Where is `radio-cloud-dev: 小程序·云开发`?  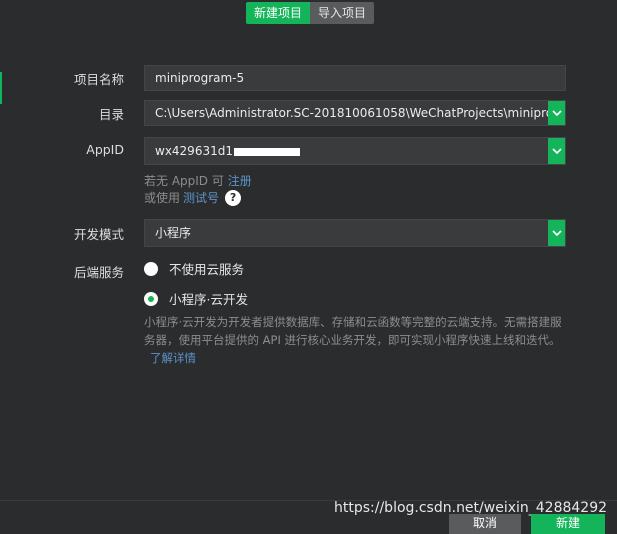 radio-cloud-dev: 小程序·云开发 is located at coordinates (196, 298).